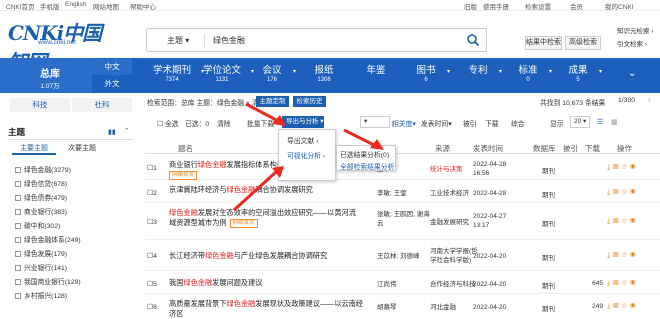 The width and height of the screenshot is (660, 319). I want to click on nav-thesis: 学位论文 1131 ▾, so click(227, 72).